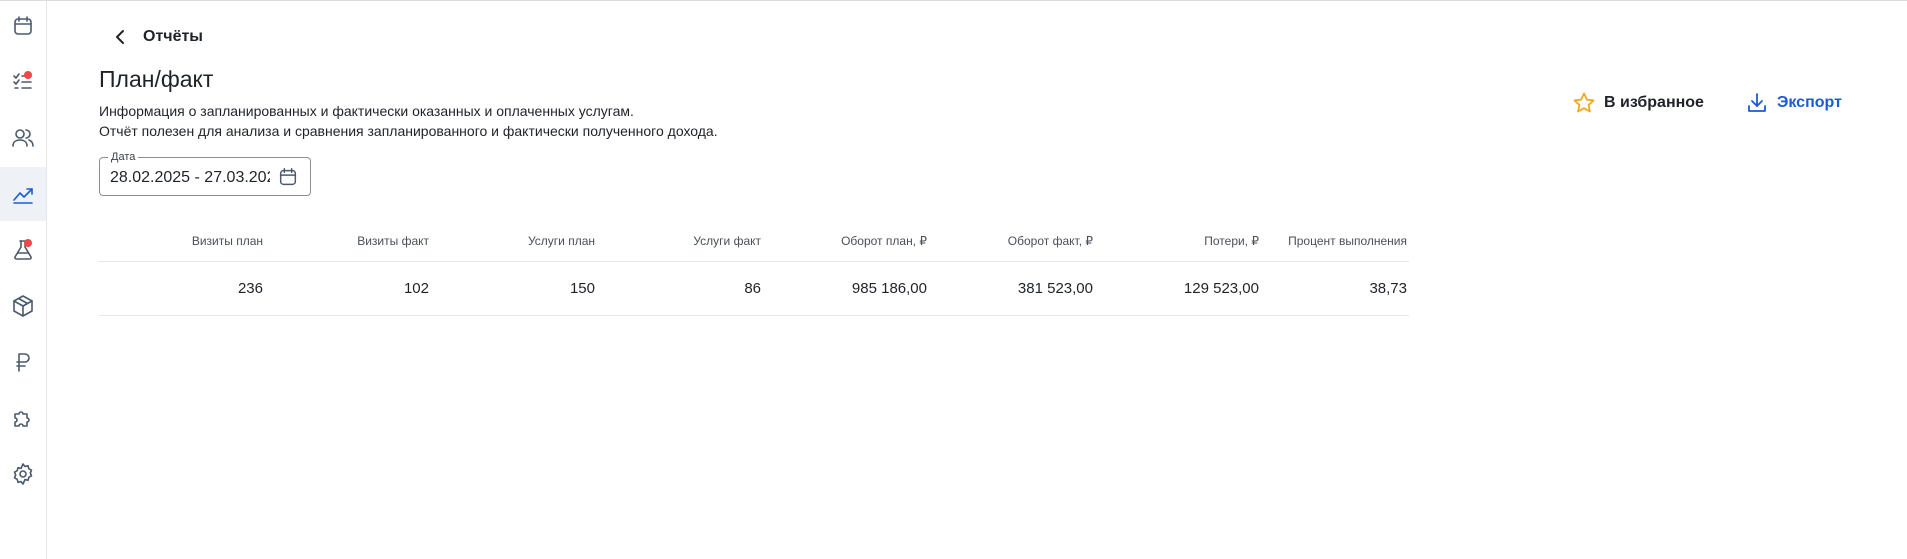  I want to click on users-icon, so click(23, 138).